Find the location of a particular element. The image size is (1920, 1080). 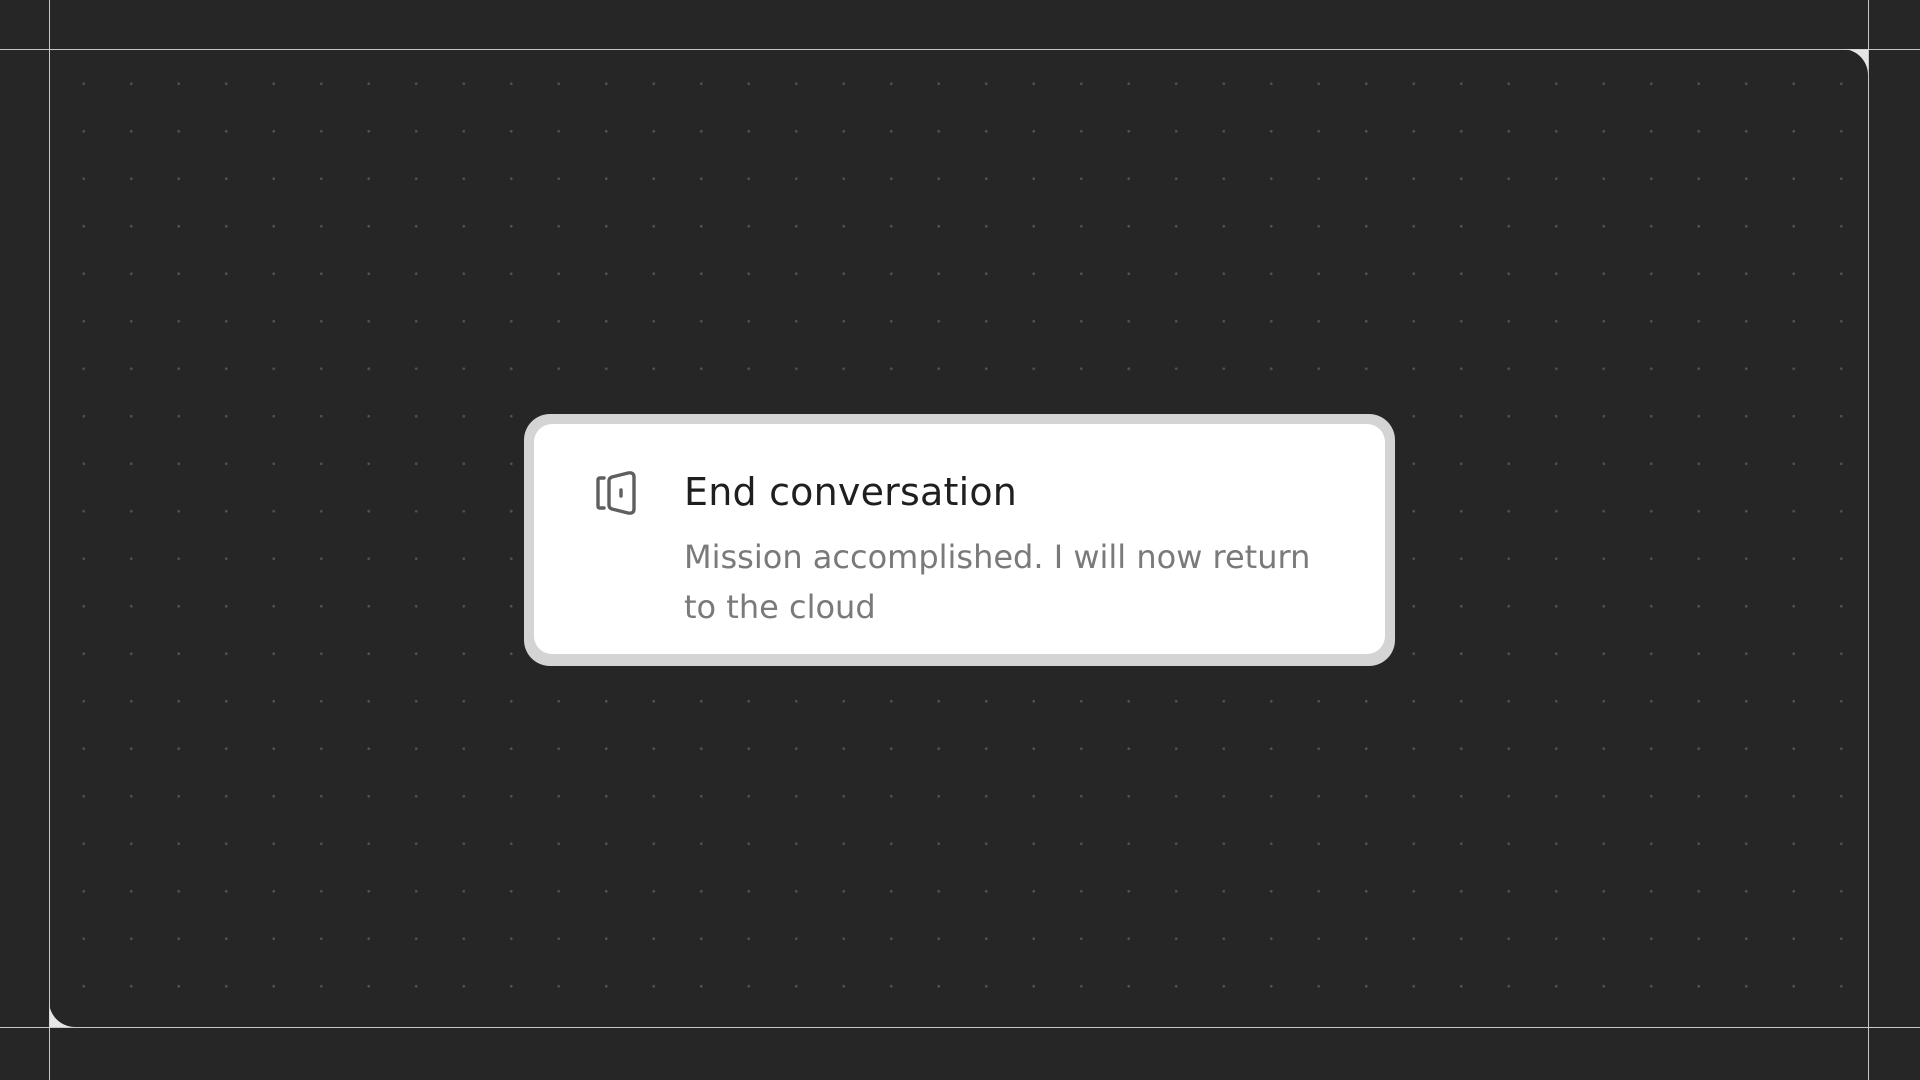

guide-line-left is located at coordinates (49, 540).